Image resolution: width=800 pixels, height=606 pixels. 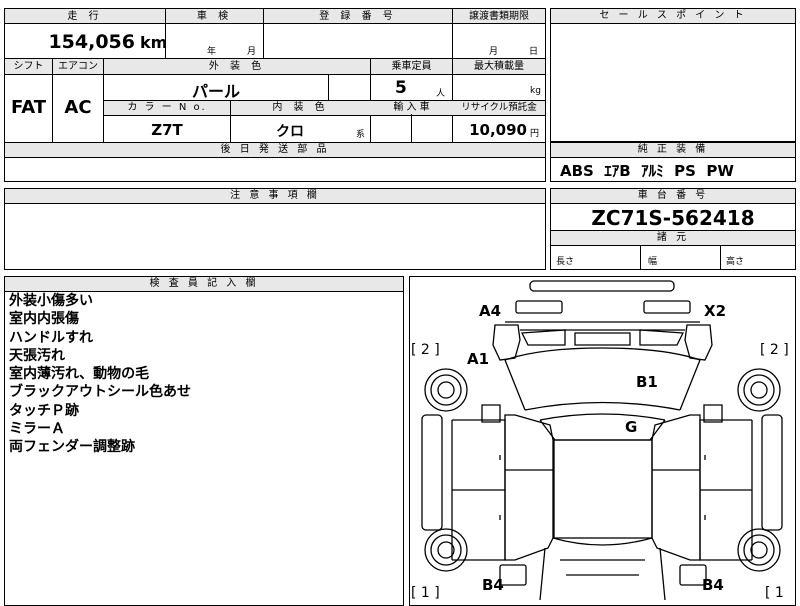 What do you see at coordinates (774, 350) in the screenshot?
I see `tire-right-front-mark: [ 2 ]` at bounding box center [774, 350].